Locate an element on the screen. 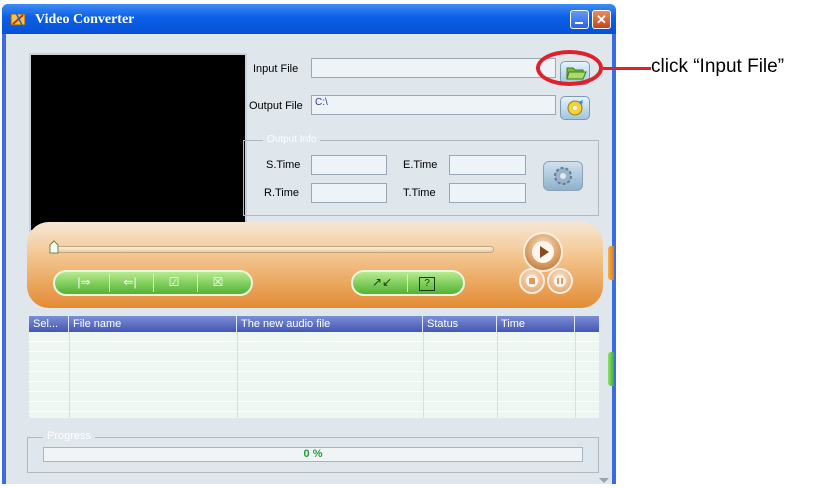 The image size is (827, 488). window-title: Video Converter is located at coordinates (85, 19).